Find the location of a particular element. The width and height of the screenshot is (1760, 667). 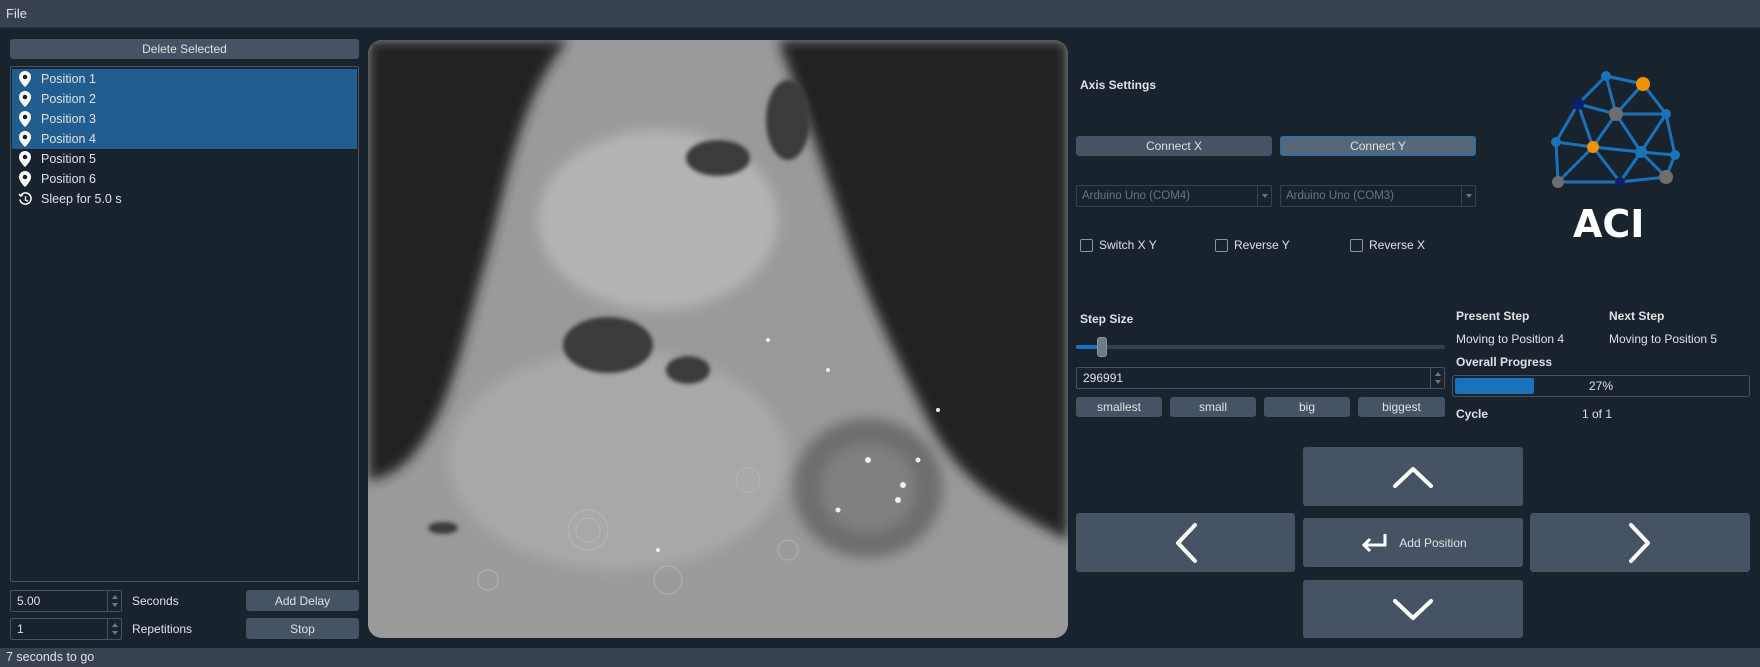

move-up-button is located at coordinates (1413, 476).